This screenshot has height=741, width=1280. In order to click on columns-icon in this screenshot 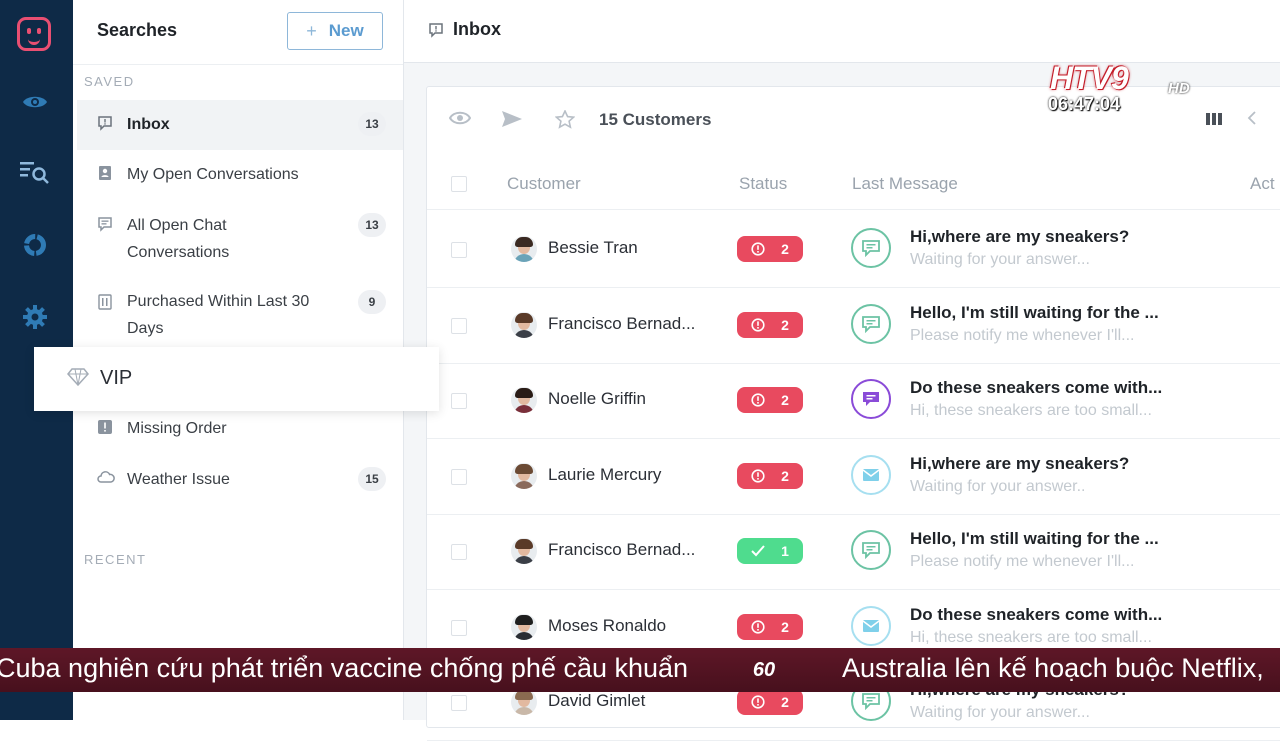, I will do `click(1214, 121)`.